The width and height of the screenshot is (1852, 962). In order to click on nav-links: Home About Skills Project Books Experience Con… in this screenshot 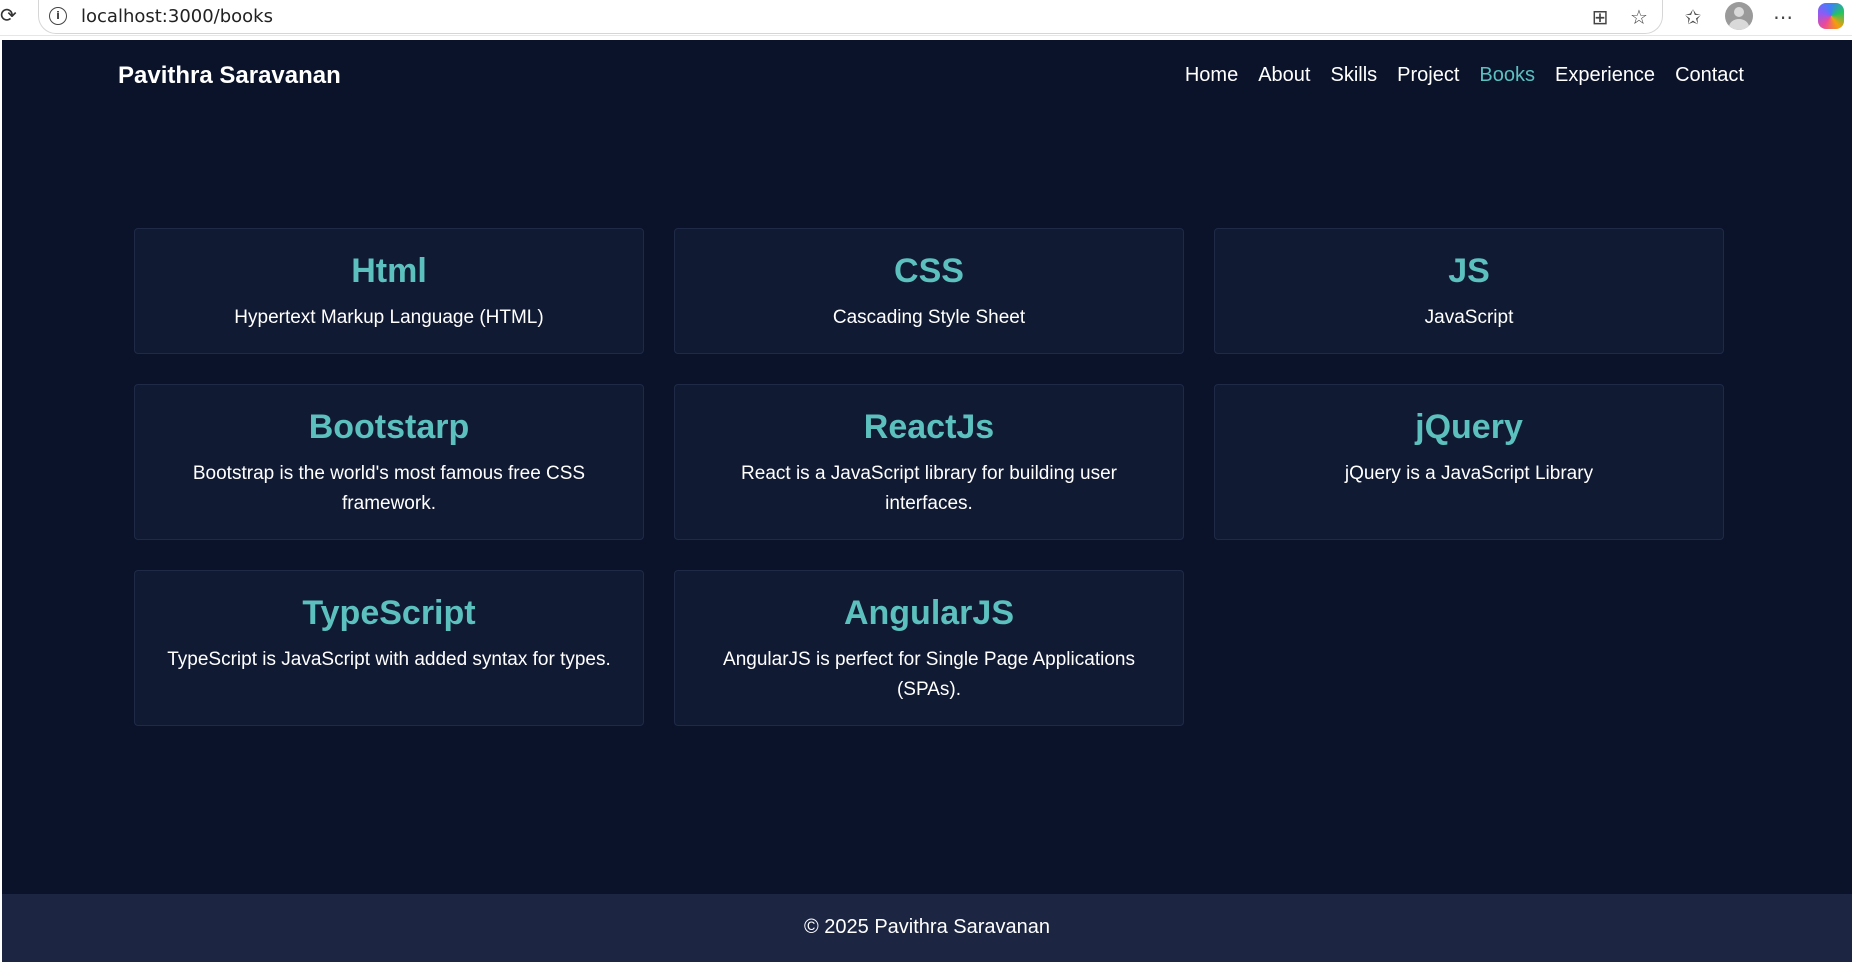, I will do `click(1464, 75)`.